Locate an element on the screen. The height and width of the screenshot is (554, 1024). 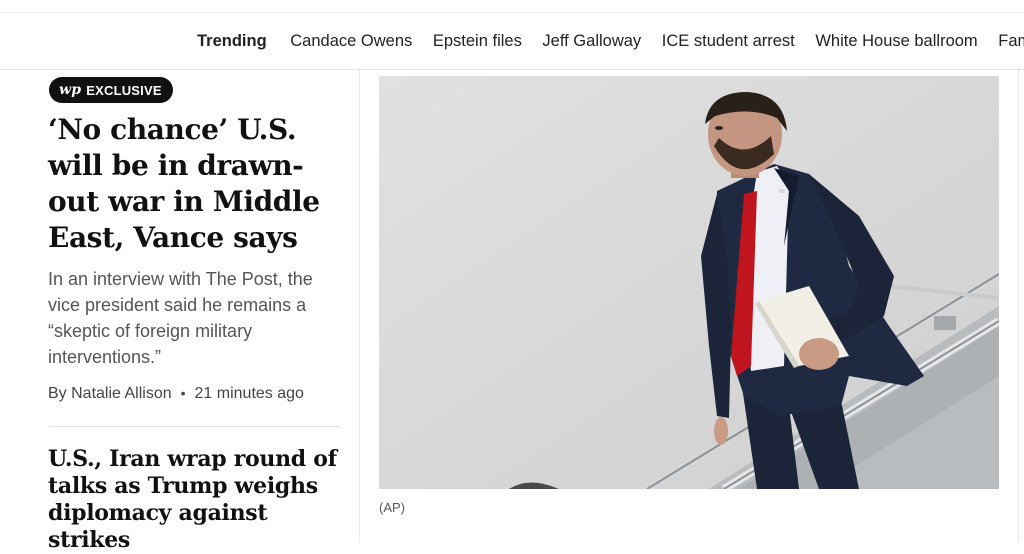
exclusive-badge: wp EXCLUSIVE is located at coordinates (111, 90).